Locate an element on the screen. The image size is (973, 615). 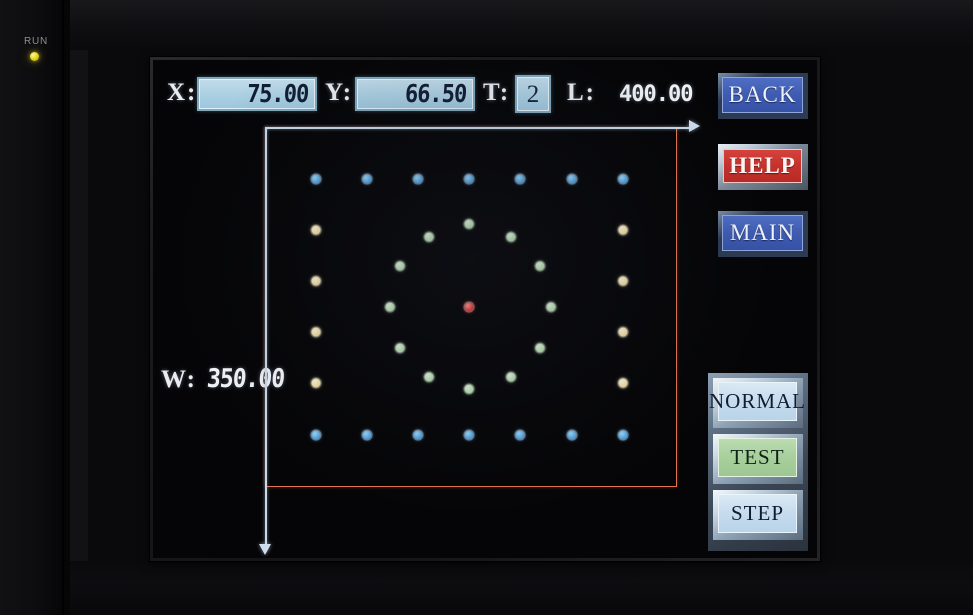
main-button: MAIN is located at coordinates (763, 234).